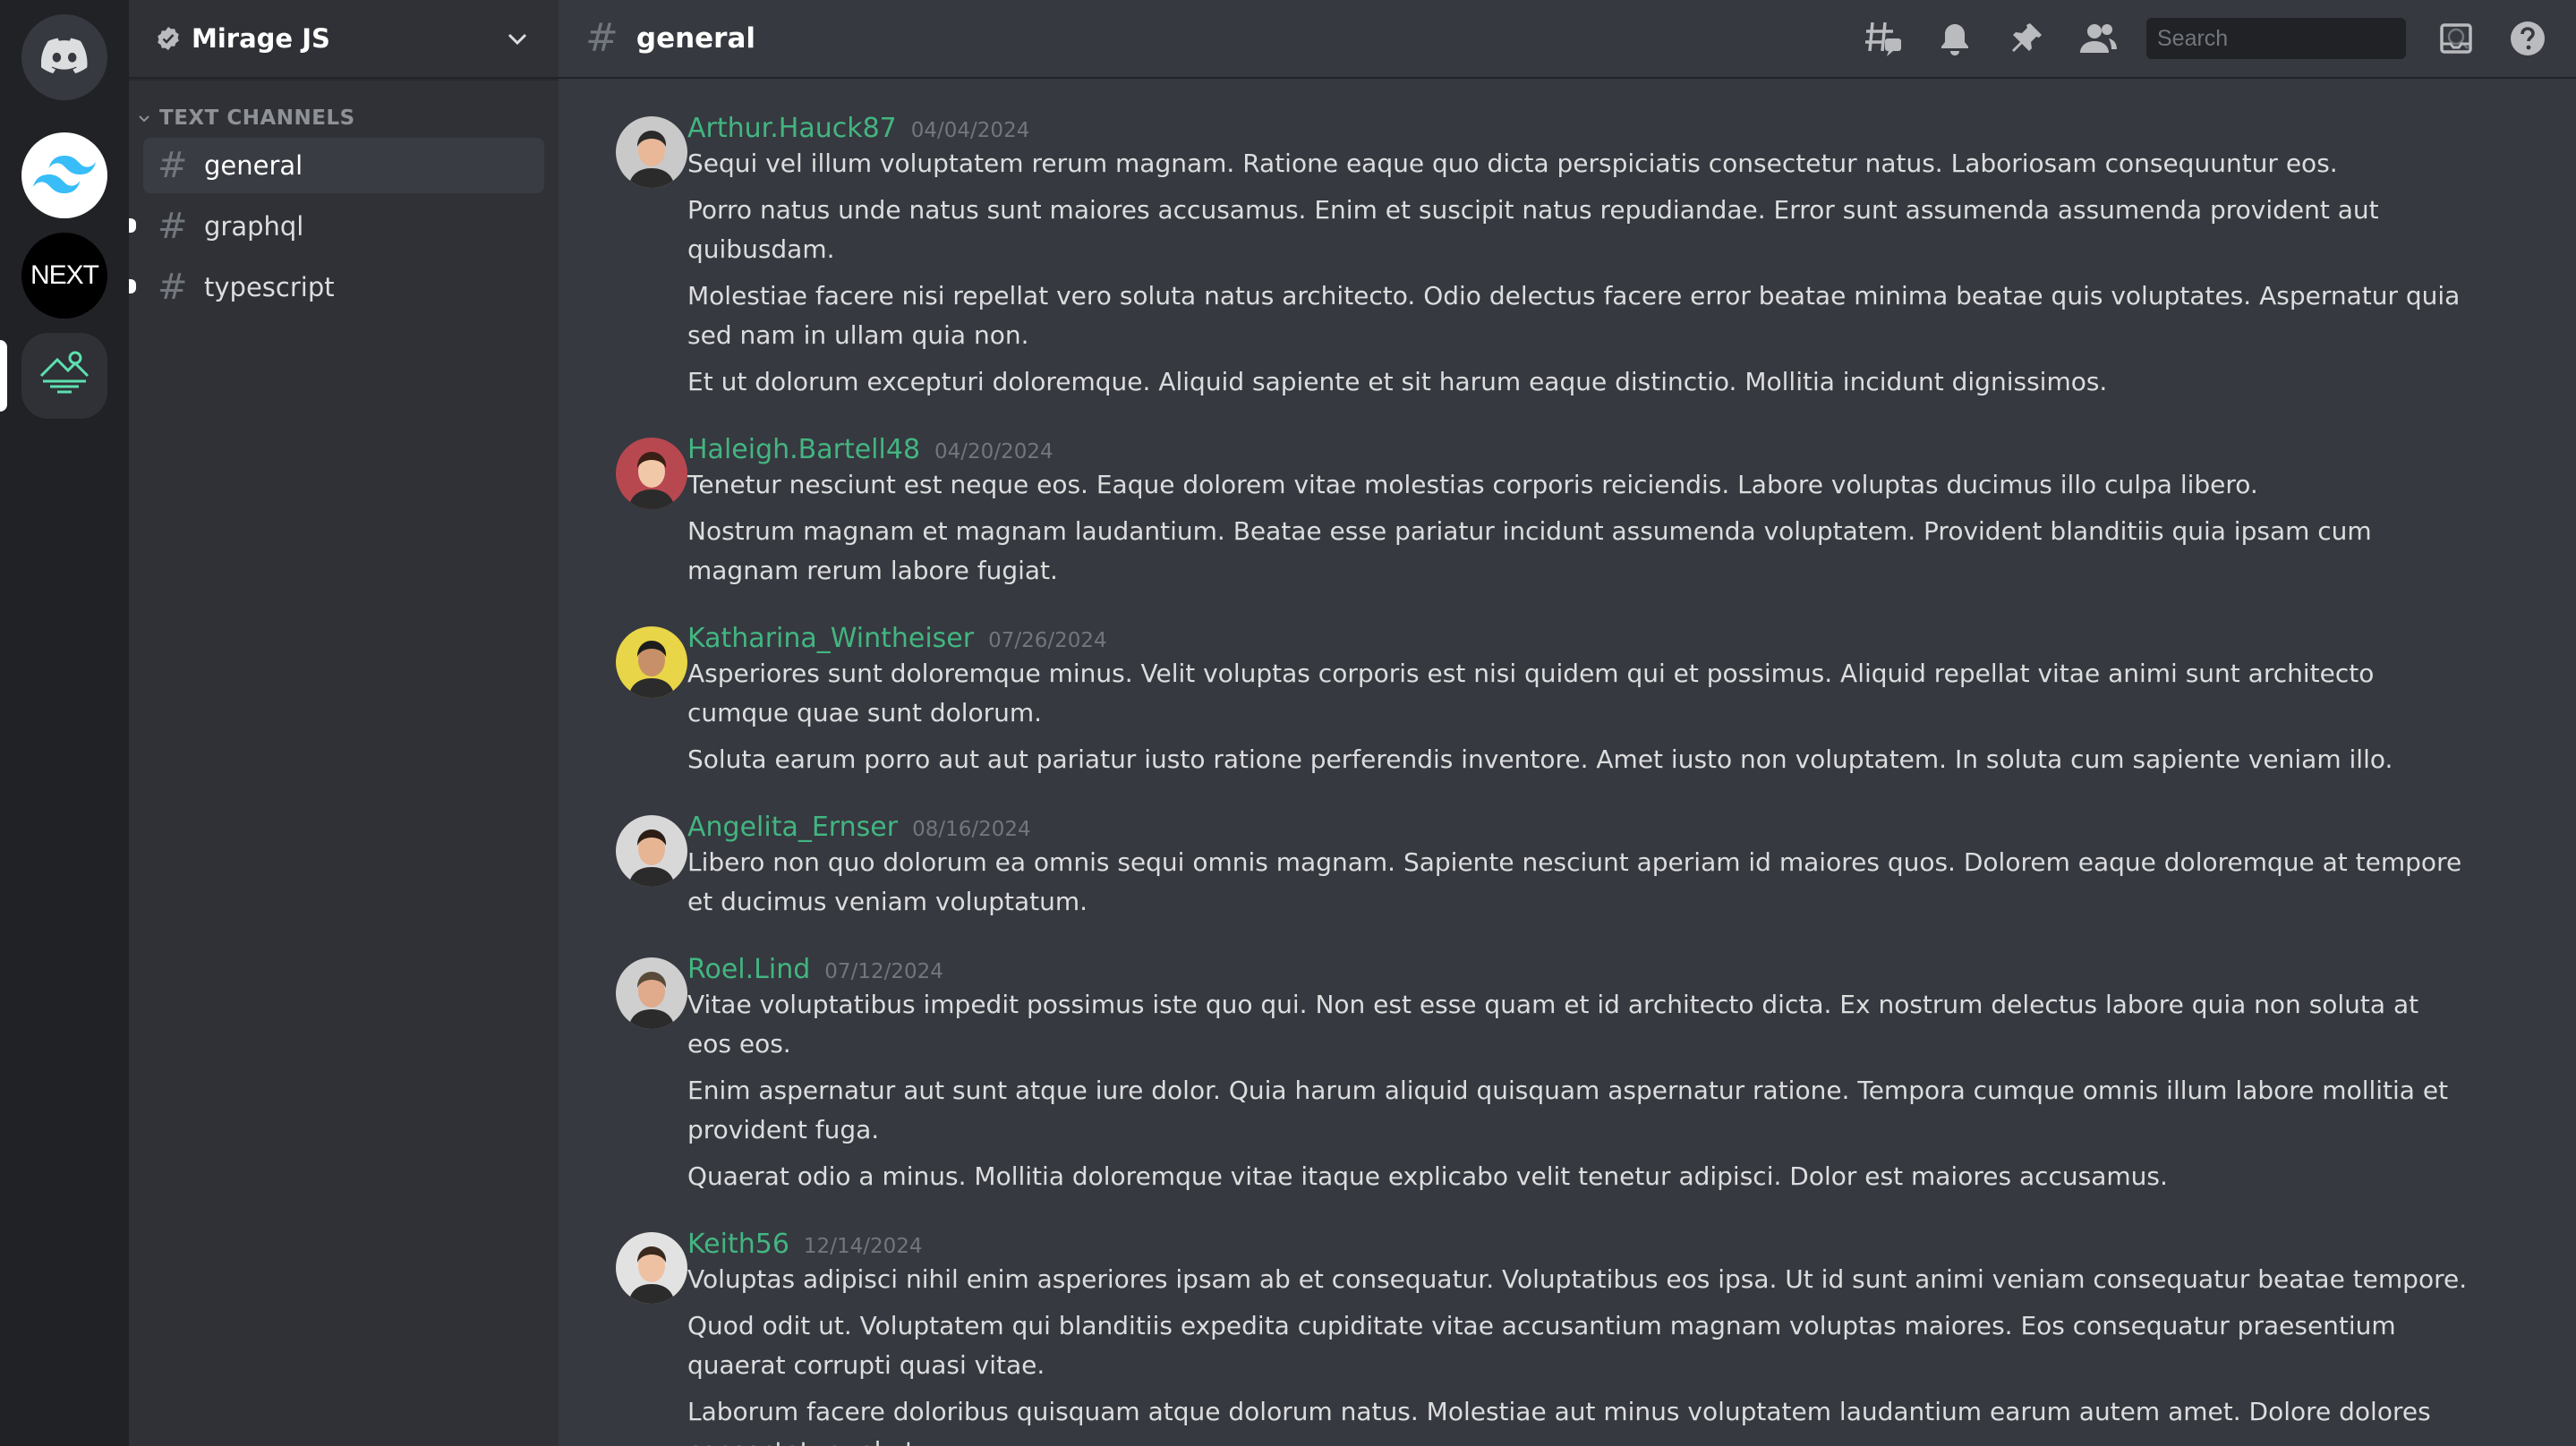 Image resolution: width=2576 pixels, height=1446 pixels. What do you see at coordinates (993, 452) in the screenshot?
I see `message-timestamp: 04/20/2024` at bounding box center [993, 452].